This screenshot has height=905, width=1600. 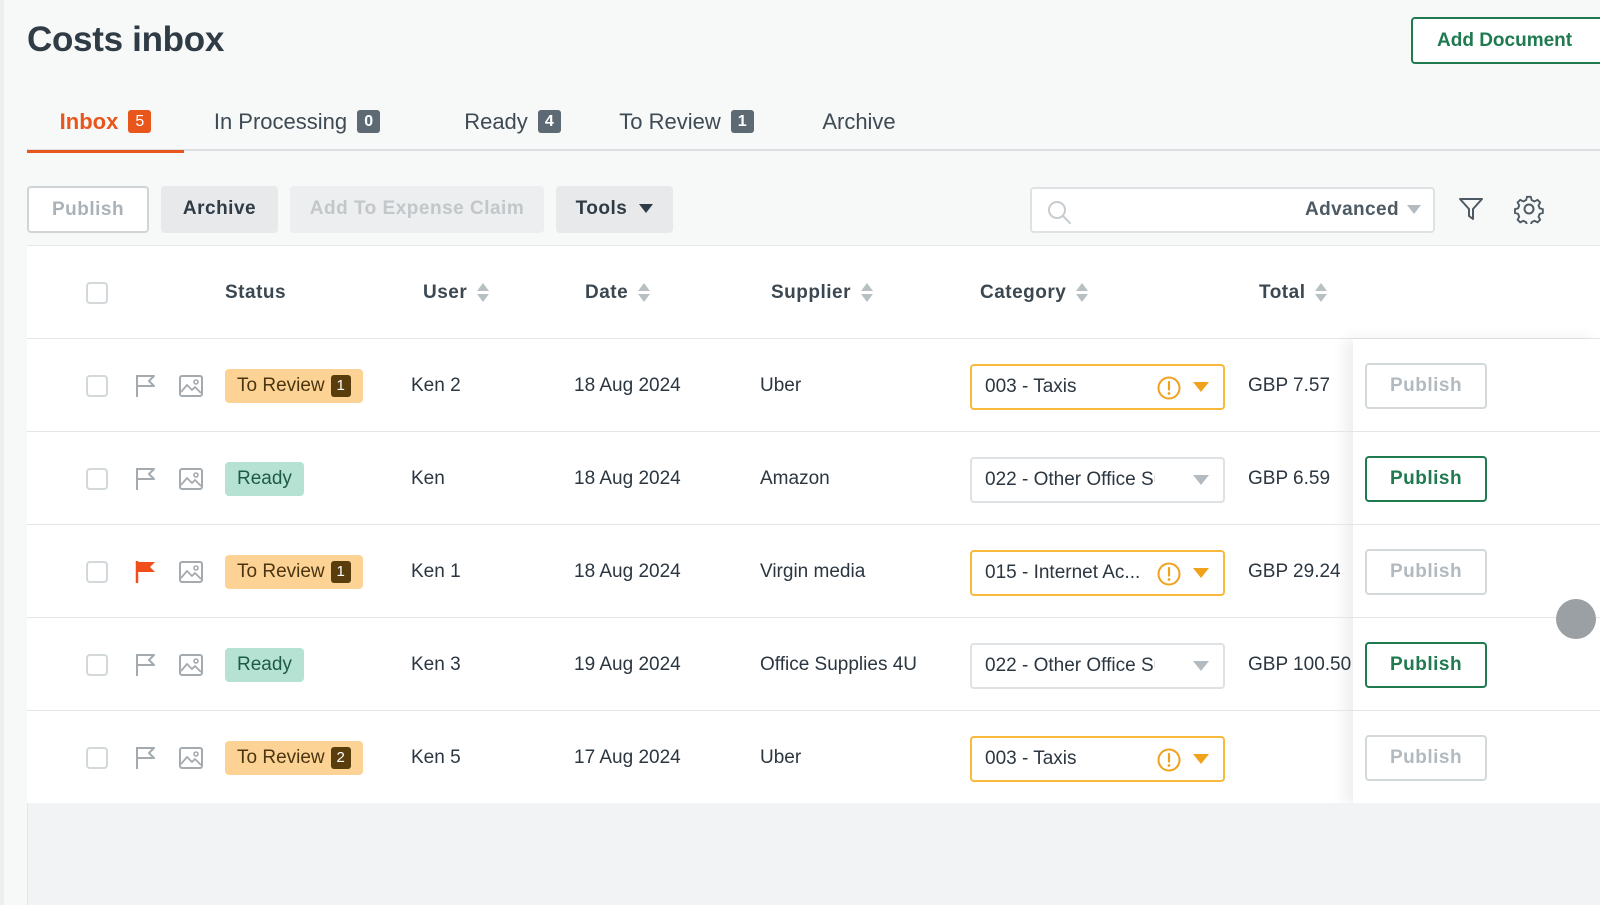 I want to click on filter-icon, so click(x=1471, y=209).